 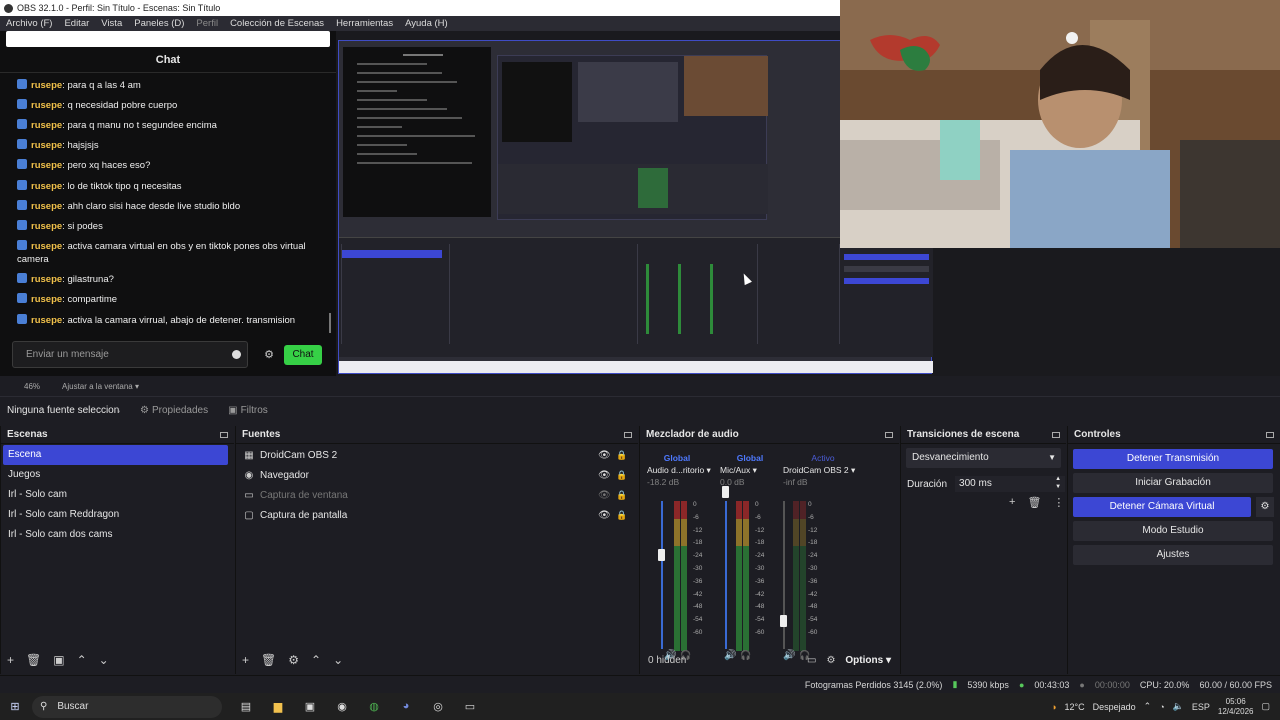 I want to click on filters-button: ▣ Filtros, so click(x=248, y=410).